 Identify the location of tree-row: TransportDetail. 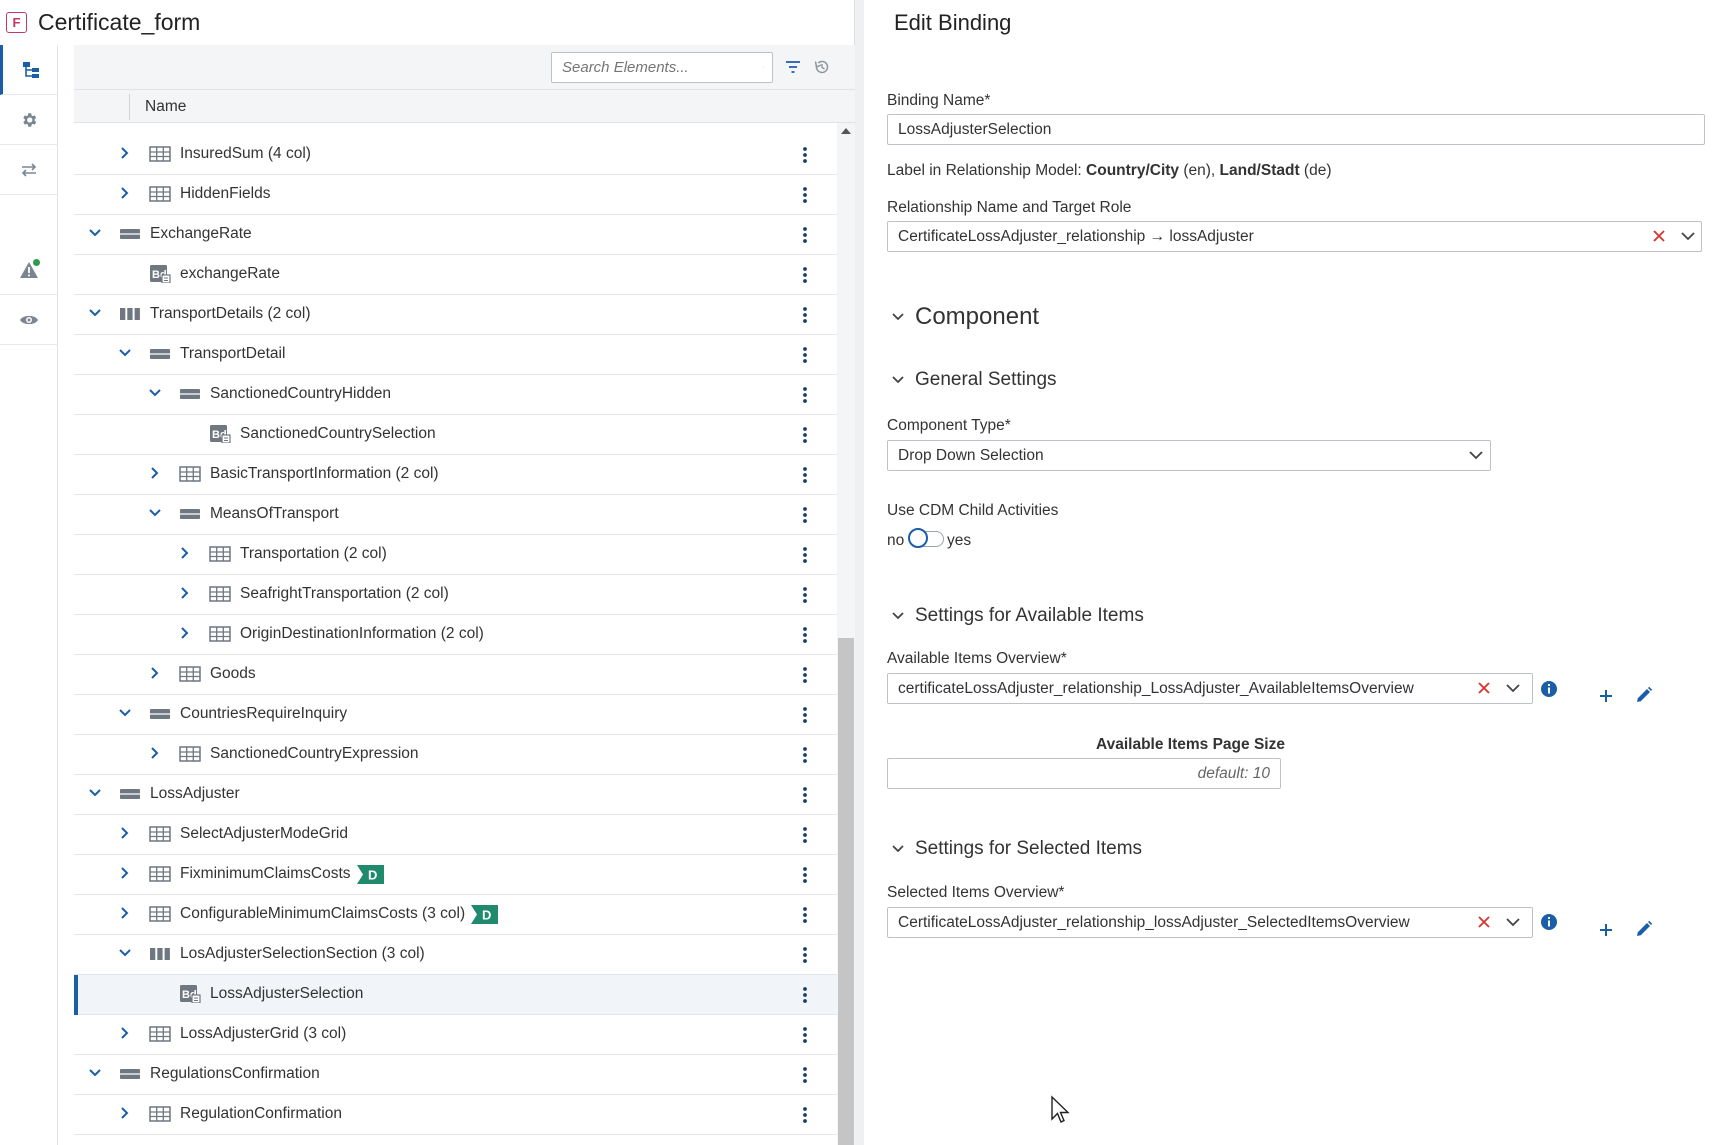
(455, 355).